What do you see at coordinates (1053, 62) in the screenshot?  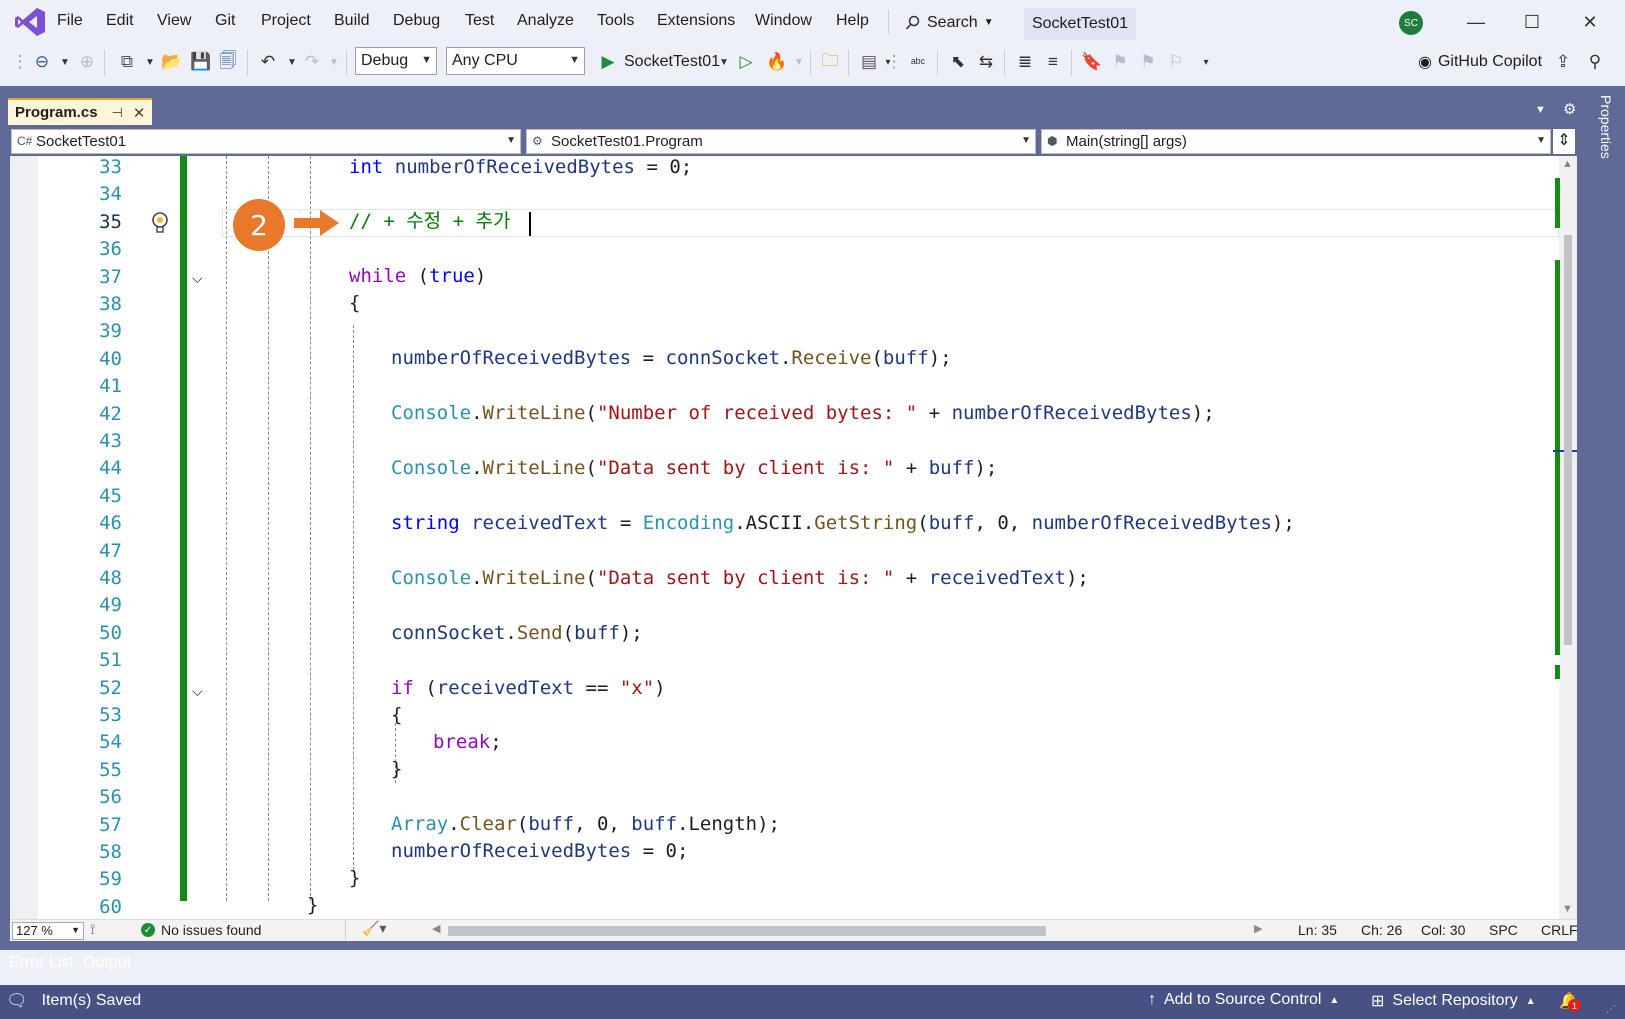 I see `outdent-icon: ≡` at bounding box center [1053, 62].